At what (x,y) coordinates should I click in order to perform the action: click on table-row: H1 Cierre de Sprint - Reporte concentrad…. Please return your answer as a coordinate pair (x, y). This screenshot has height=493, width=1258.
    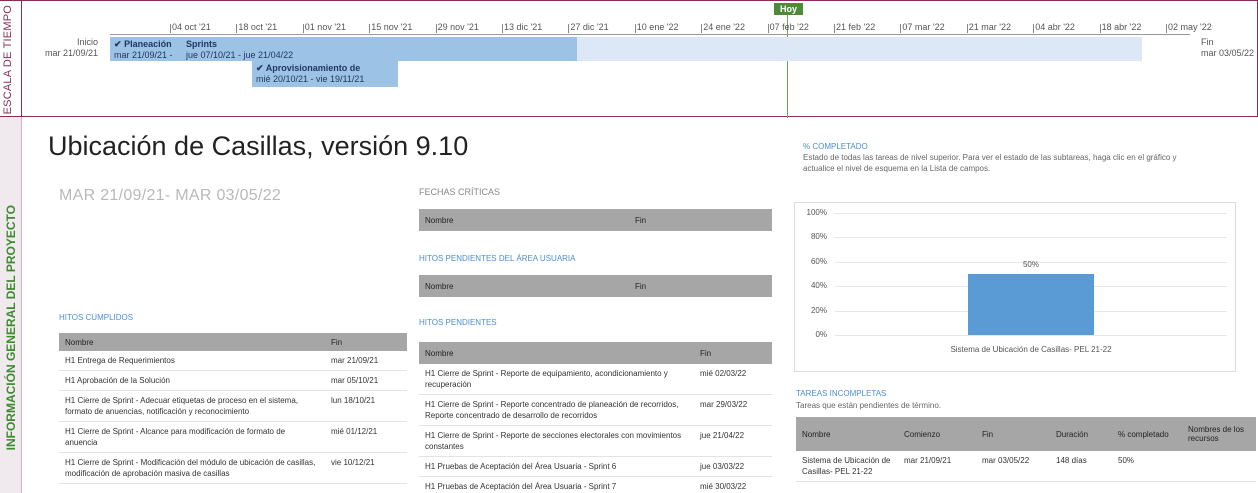
    Looking at the image, I should click on (595, 410).